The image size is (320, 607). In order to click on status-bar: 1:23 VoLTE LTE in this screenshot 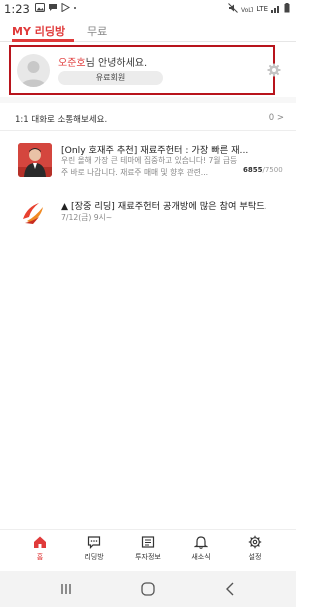, I will do `click(148, 9)`.